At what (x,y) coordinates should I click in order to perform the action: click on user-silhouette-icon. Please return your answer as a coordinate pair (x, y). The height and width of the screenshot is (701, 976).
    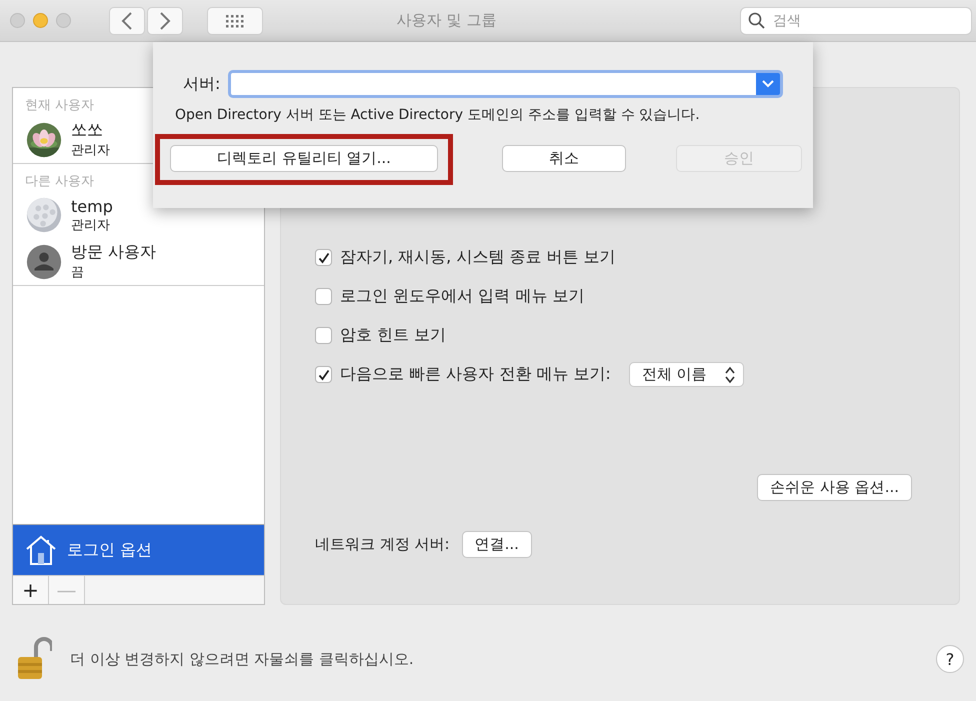
    Looking at the image, I should click on (44, 261).